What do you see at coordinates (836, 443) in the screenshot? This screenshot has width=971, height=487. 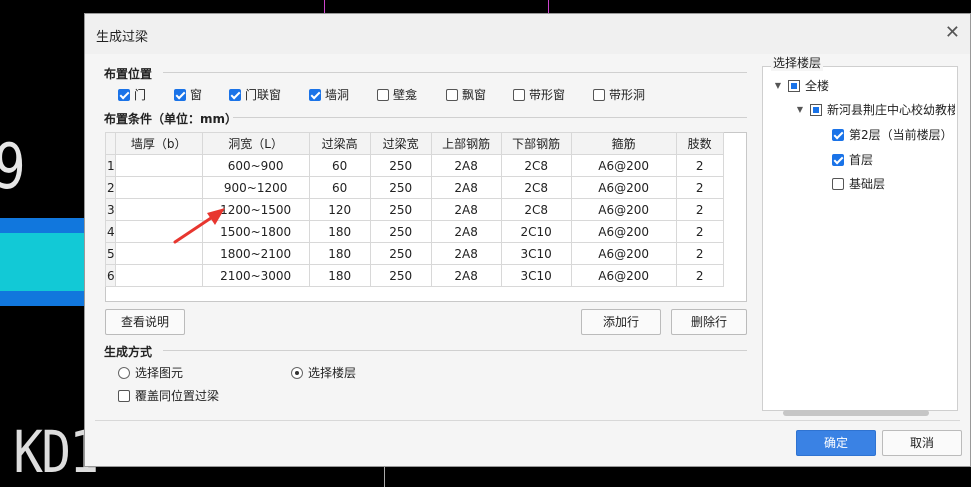 I see `ok-button: 确定` at bounding box center [836, 443].